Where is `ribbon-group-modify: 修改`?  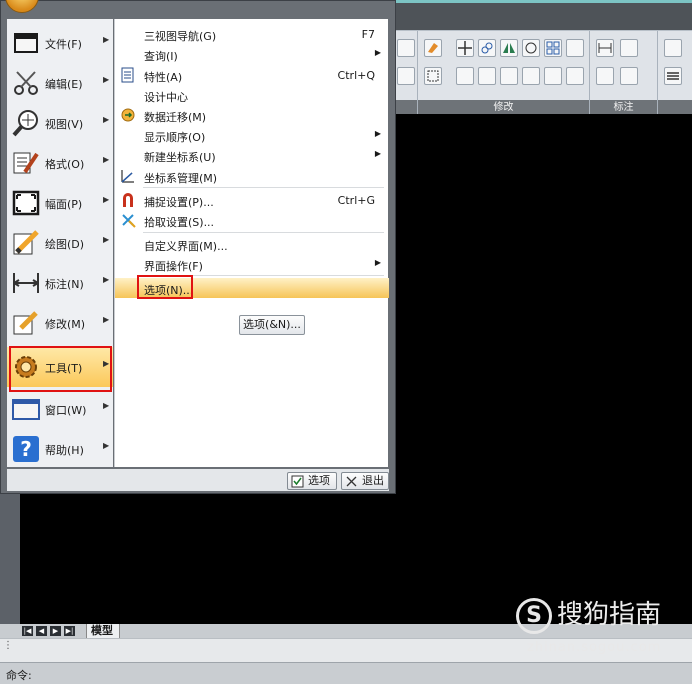 ribbon-group-modify: 修改 is located at coordinates (504, 73).